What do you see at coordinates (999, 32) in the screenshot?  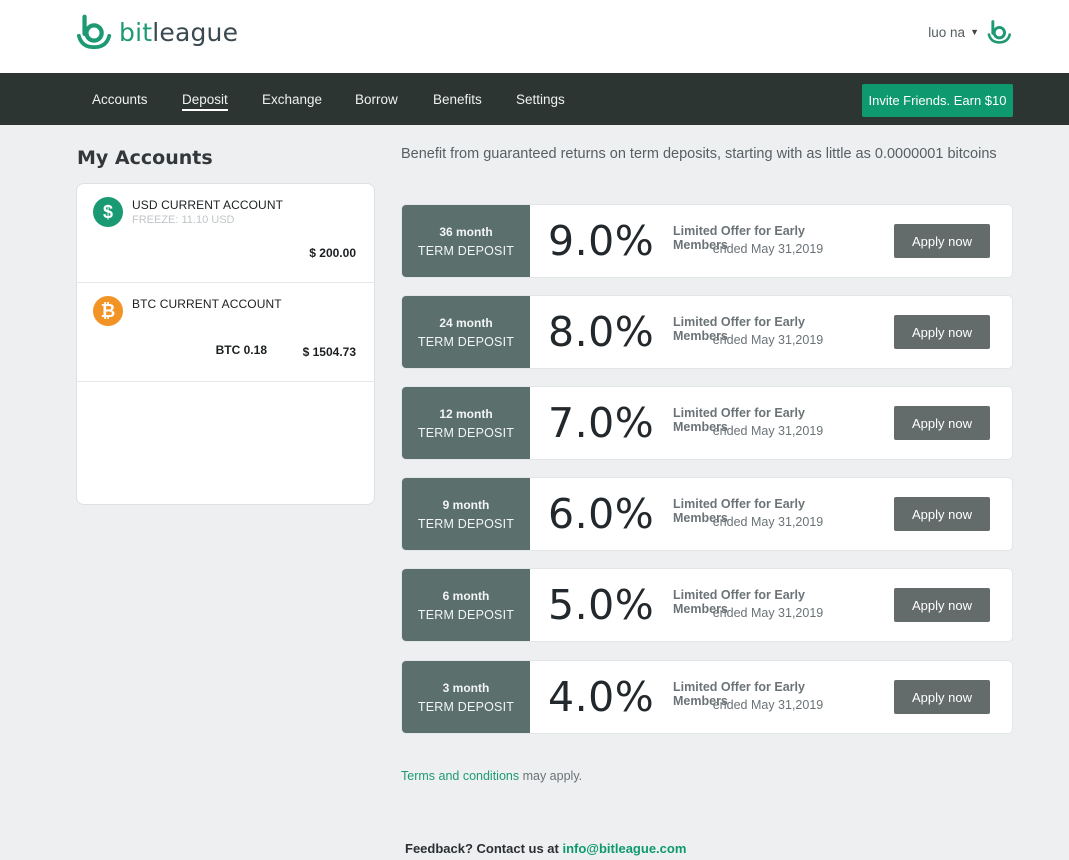 I see `bitleague-avatar-icon` at bounding box center [999, 32].